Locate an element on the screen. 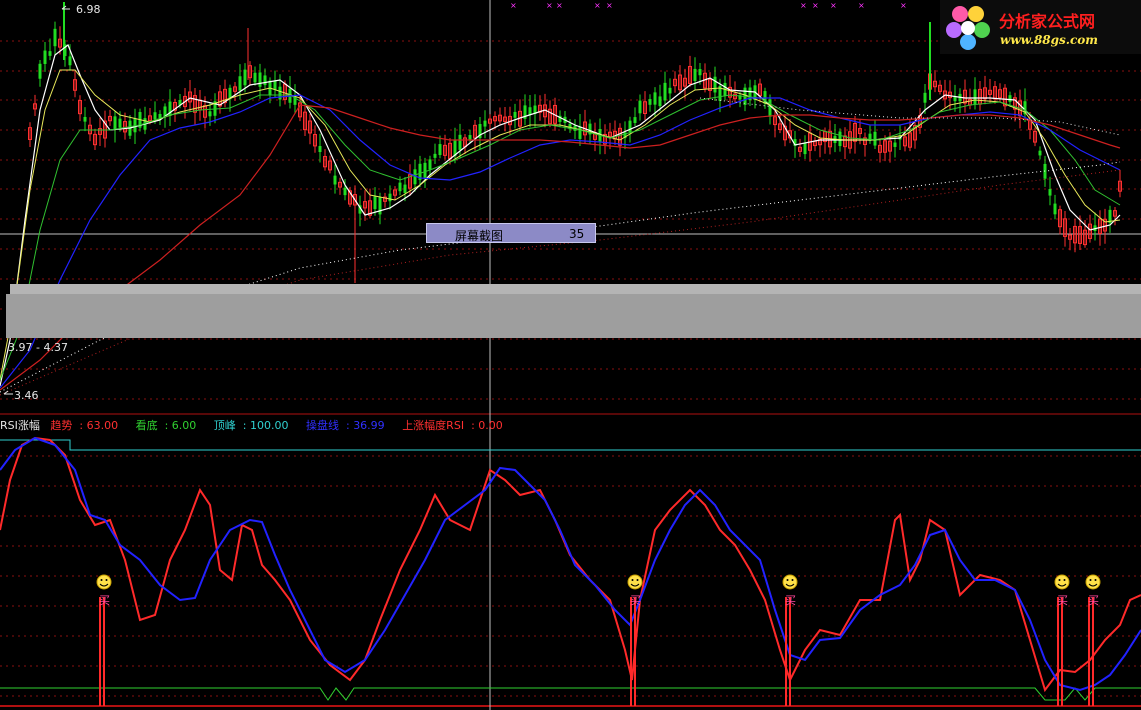 Image resolution: width=1141 pixels, height=710 pixels. site-logo: 分析家公式网 www.88gs.com is located at coordinates (1040, 27).